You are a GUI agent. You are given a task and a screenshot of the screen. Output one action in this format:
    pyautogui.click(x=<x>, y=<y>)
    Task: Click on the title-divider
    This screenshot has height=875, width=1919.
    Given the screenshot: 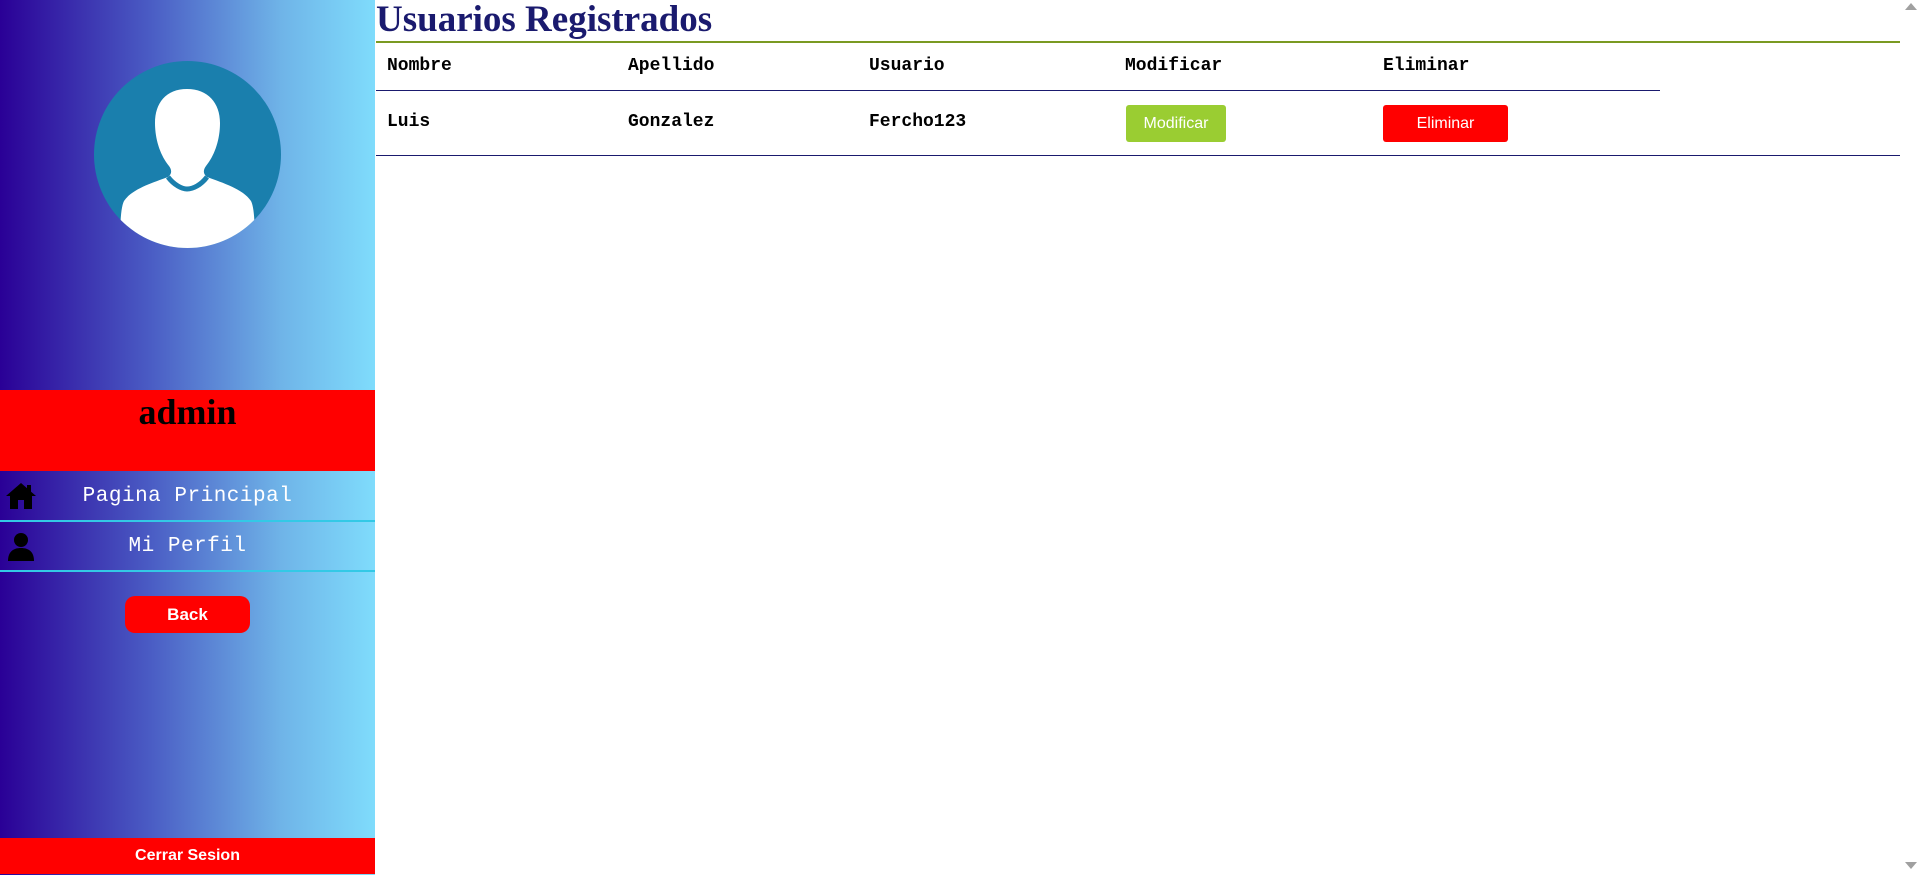 What is the action you would take?
    pyautogui.click(x=1138, y=42)
    